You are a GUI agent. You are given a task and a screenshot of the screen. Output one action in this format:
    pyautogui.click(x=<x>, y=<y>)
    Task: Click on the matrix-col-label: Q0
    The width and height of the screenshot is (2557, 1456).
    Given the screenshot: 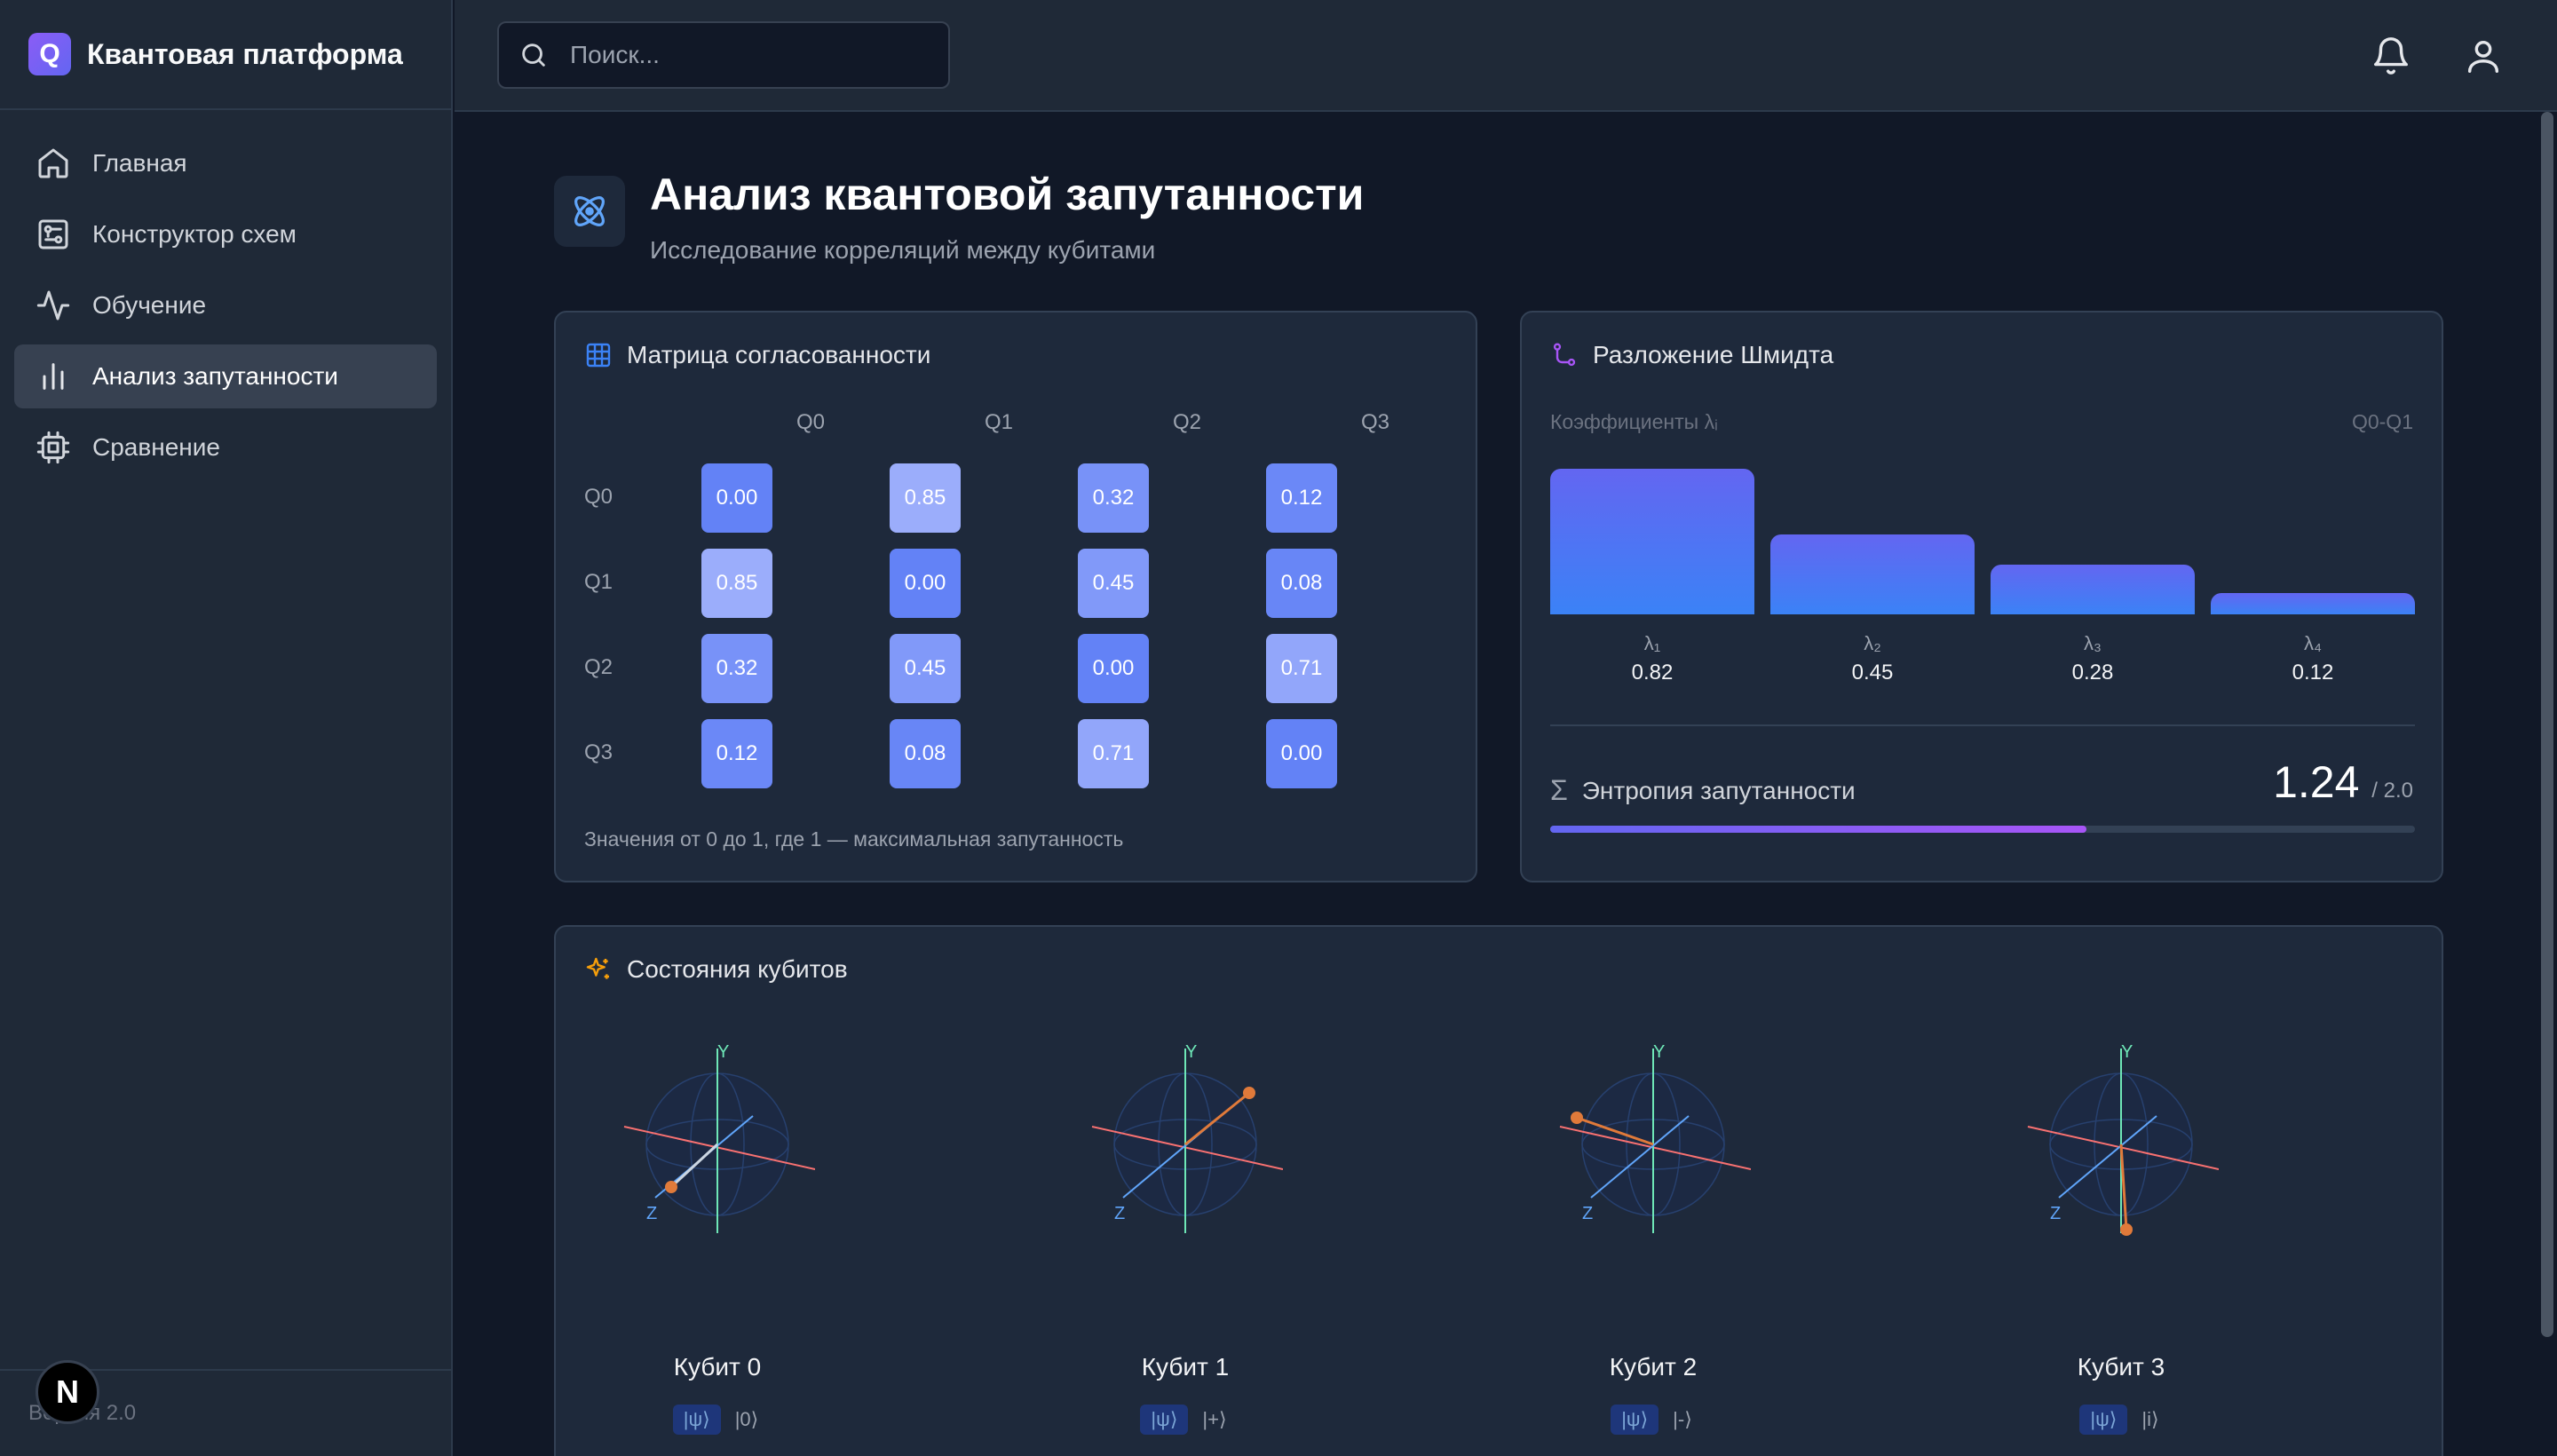 What is the action you would take?
    pyautogui.click(x=810, y=422)
    